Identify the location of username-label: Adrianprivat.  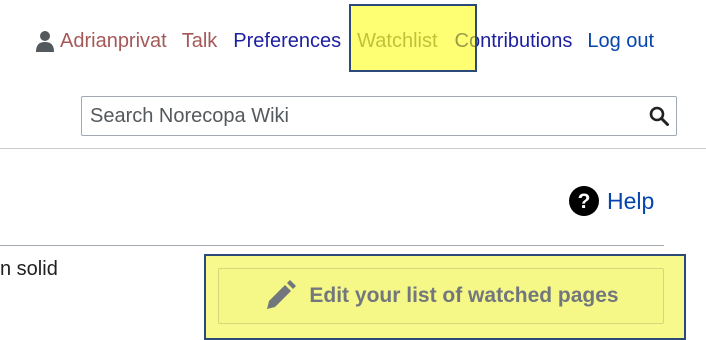
(113, 40).